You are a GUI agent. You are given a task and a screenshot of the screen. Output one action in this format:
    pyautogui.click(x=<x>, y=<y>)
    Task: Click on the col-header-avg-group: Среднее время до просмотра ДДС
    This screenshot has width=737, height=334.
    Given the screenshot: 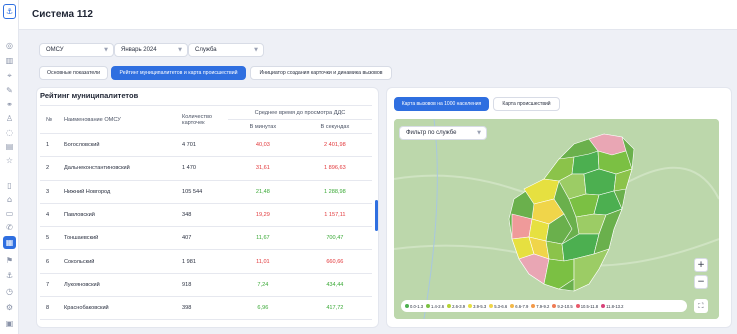 What is the action you would take?
    pyautogui.click(x=300, y=112)
    